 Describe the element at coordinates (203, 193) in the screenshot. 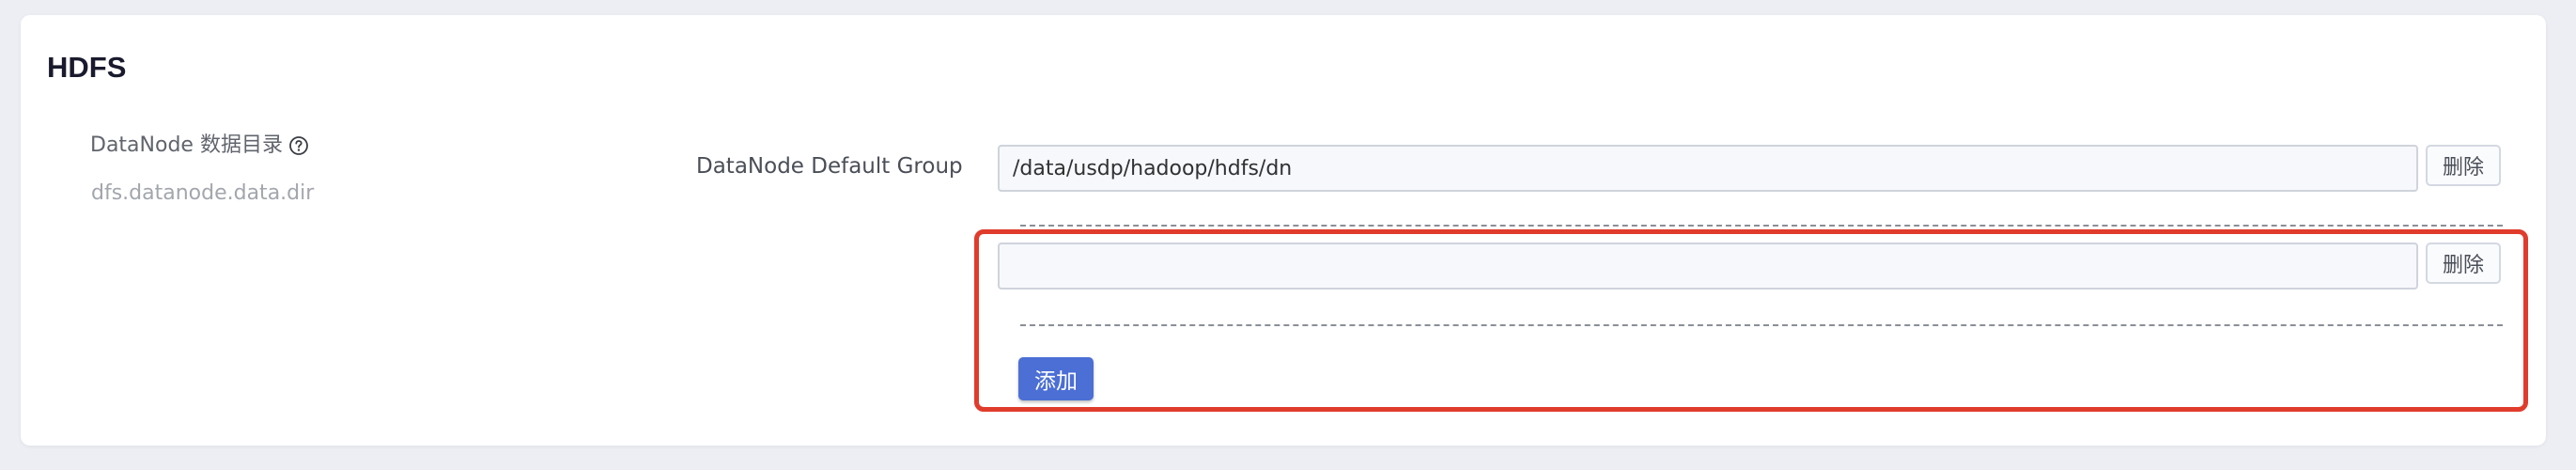

I see `property-key: dfs.datanode.data.dir` at that location.